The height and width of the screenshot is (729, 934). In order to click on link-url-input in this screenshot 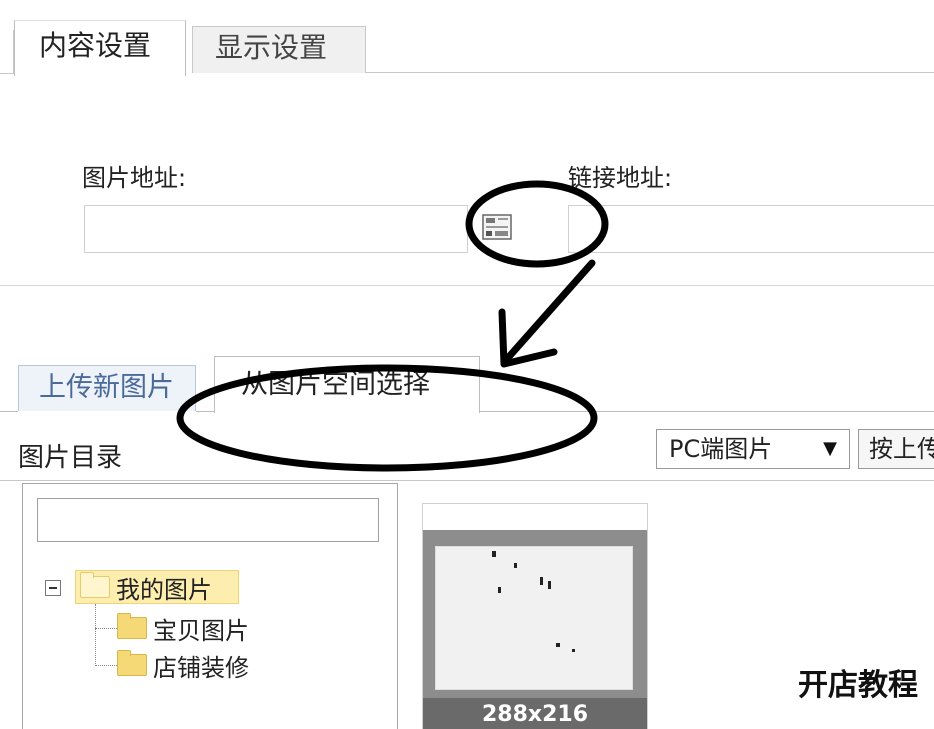, I will do `click(751, 229)`.